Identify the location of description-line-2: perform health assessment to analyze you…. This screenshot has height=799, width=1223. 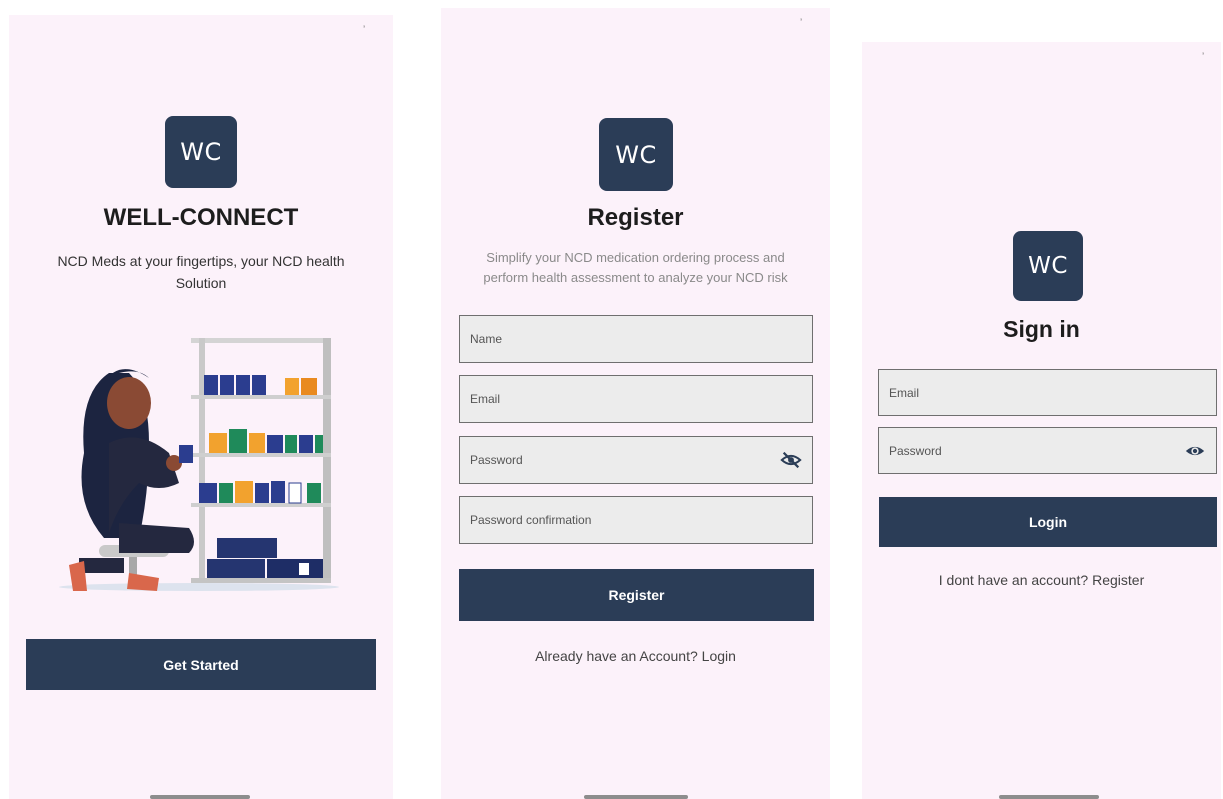
(635, 277).